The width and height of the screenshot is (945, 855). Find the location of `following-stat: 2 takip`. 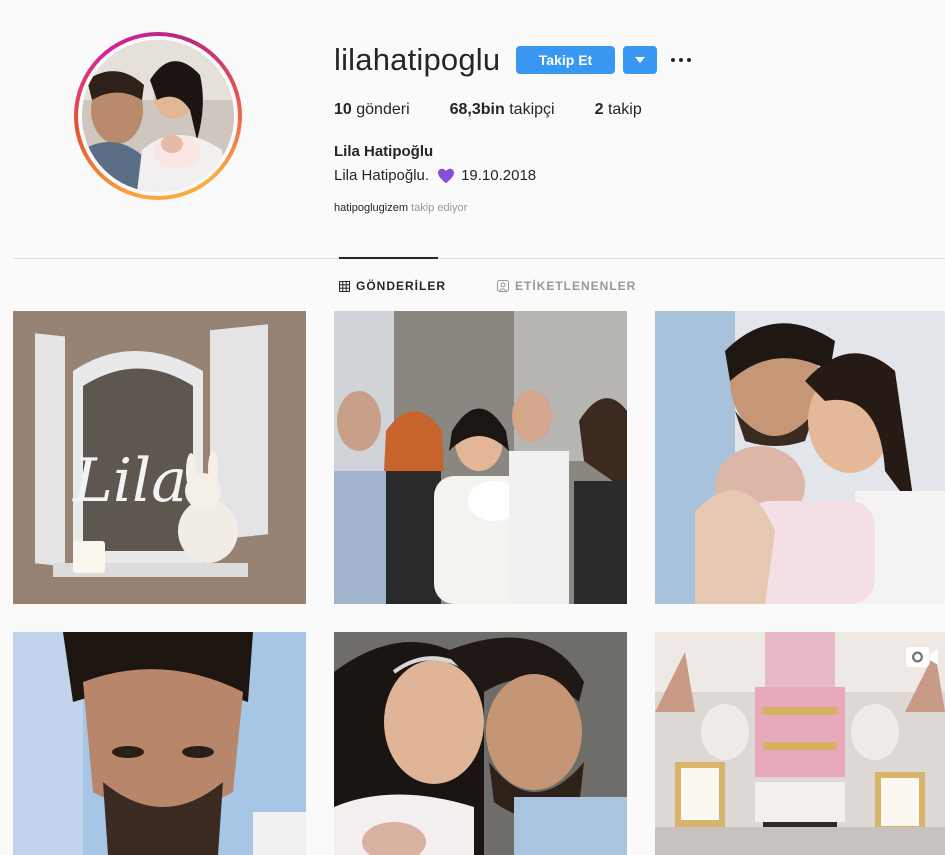

following-stat: 2 takip is located at coordinates (618, 110).